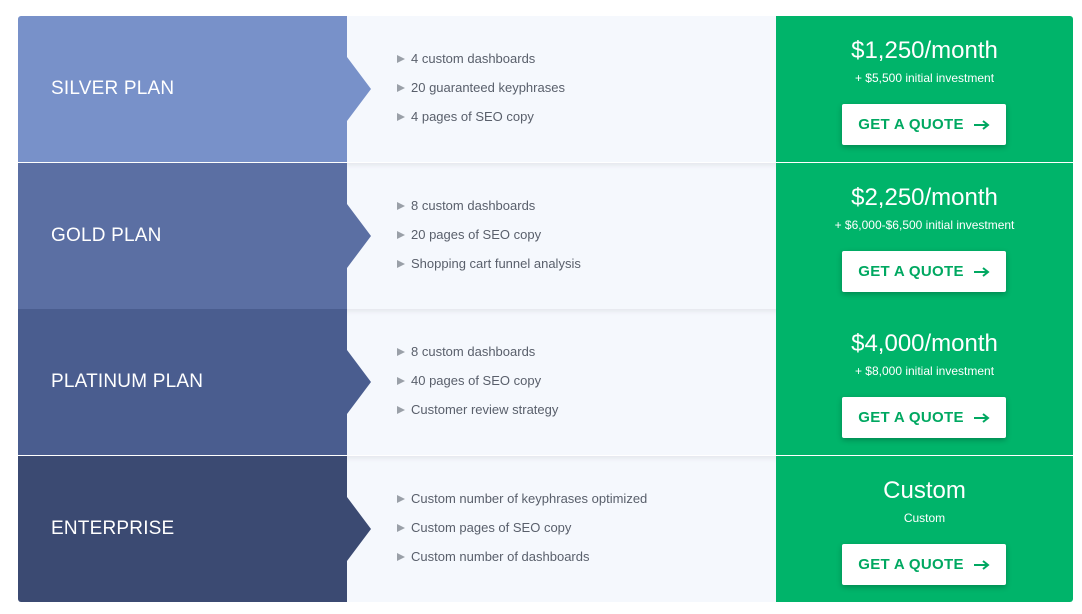 This screenshot has height=614, width=1082. I want to click on feature-text: 20 guaranteed keyphrases, so click(488, 87).